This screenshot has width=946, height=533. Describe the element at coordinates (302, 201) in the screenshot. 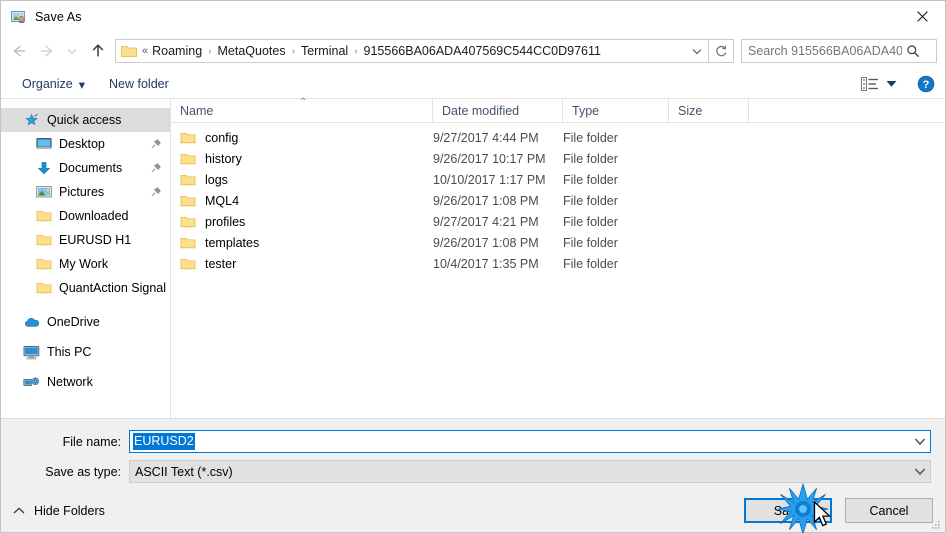

I see `file-name-cell: MQL4` at that location.